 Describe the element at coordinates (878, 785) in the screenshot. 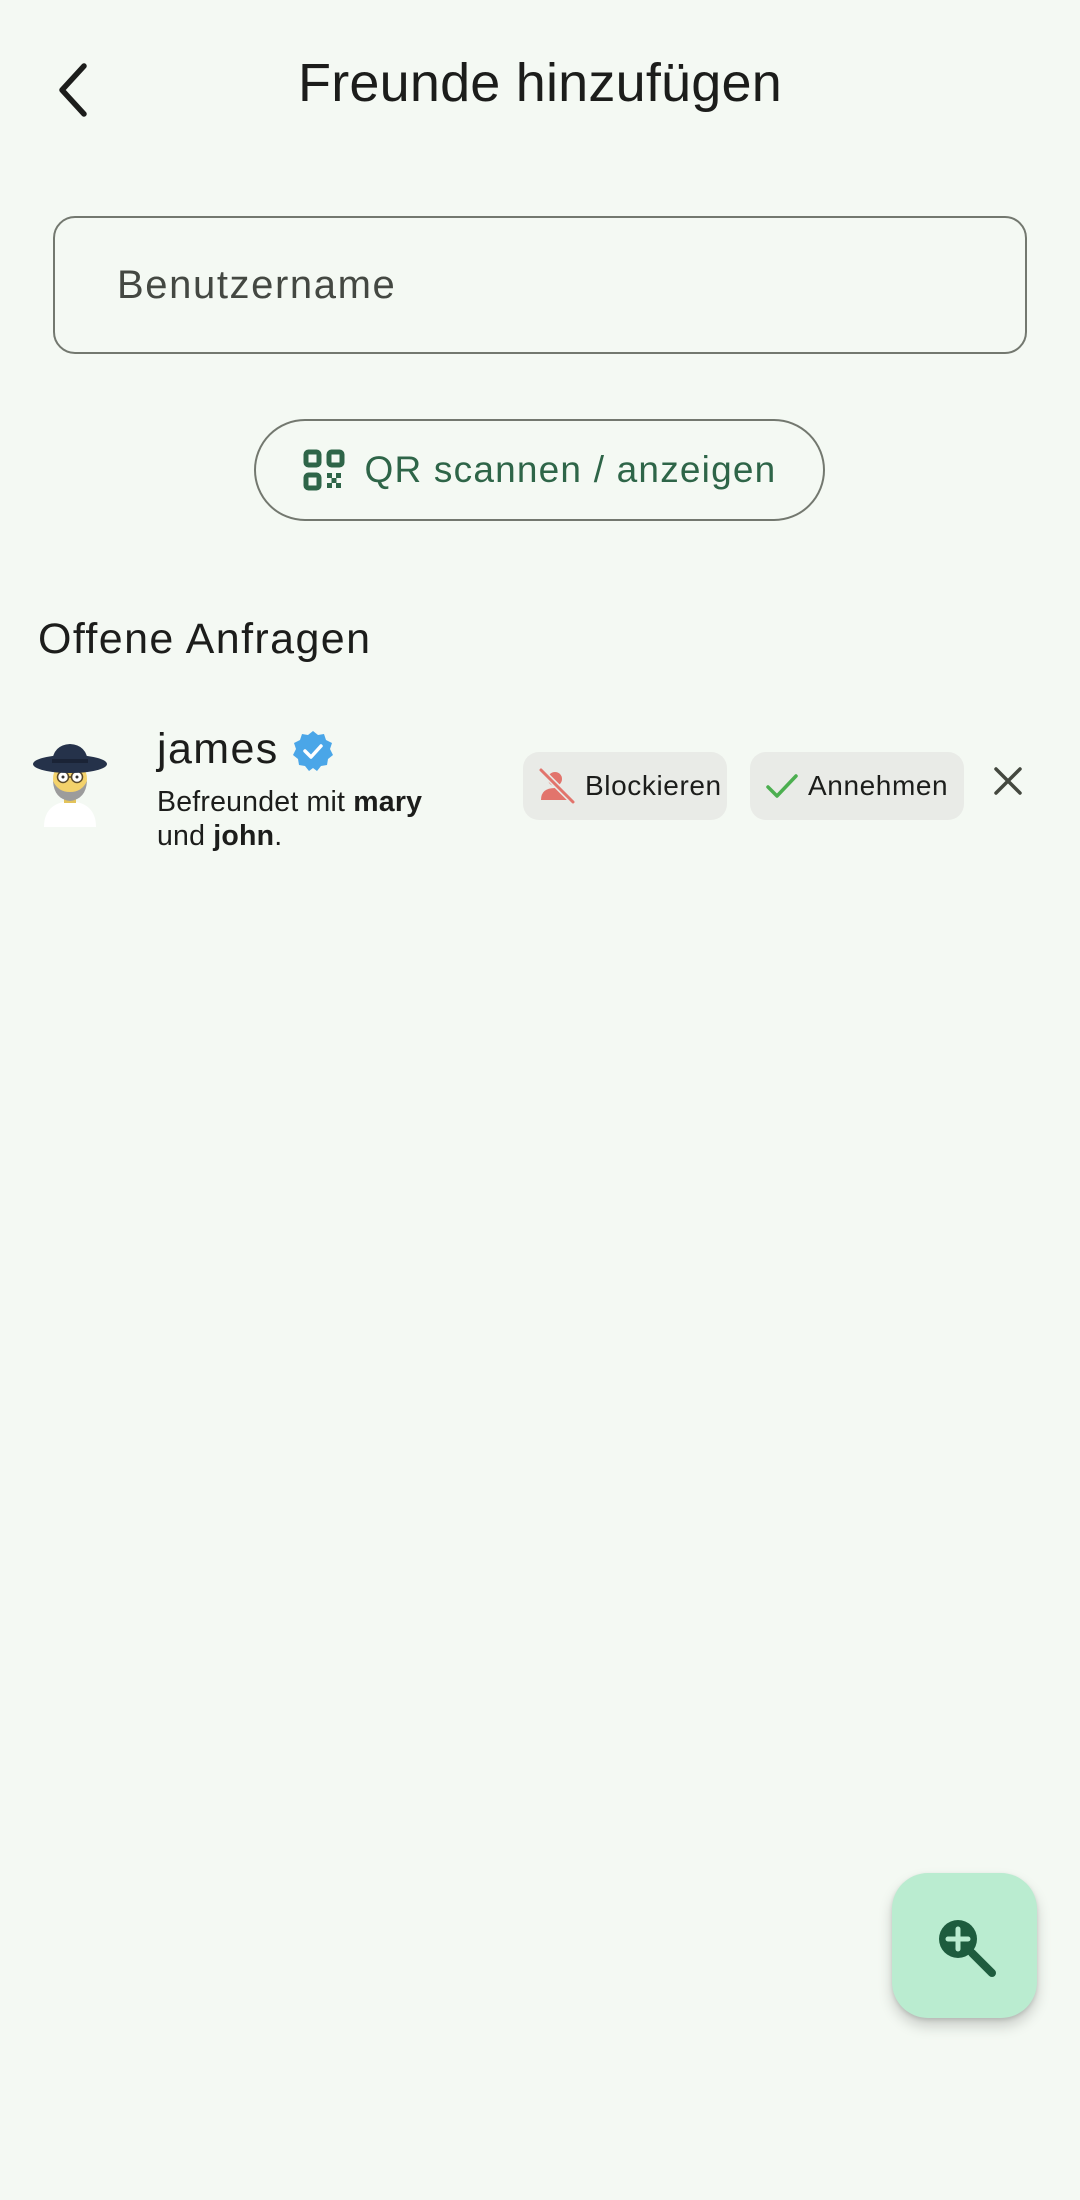

I see `accept-button-label: Annehmen` at that location.